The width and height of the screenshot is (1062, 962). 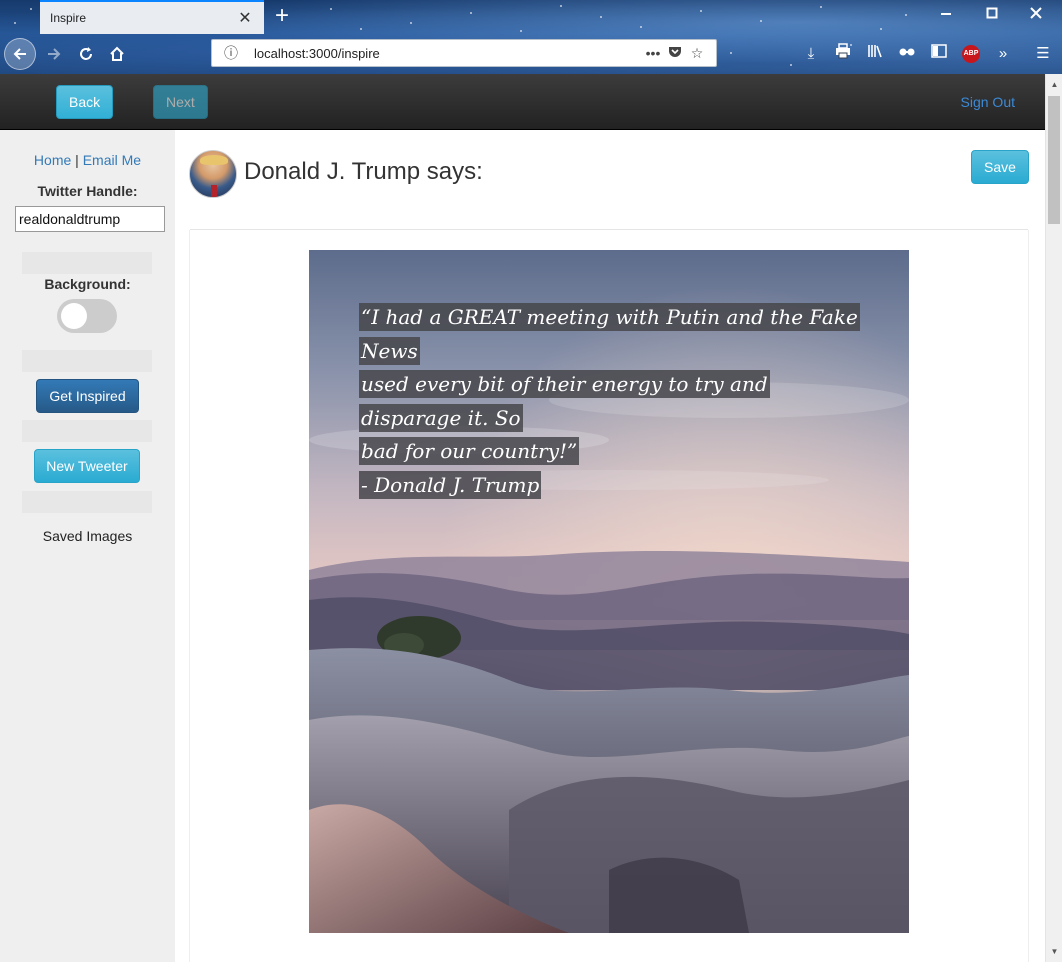 What do you see at coordinates (152, 17) in the screenshot?
I see `browser-tab: Inspire ✕` at bounding box center [152, 17].